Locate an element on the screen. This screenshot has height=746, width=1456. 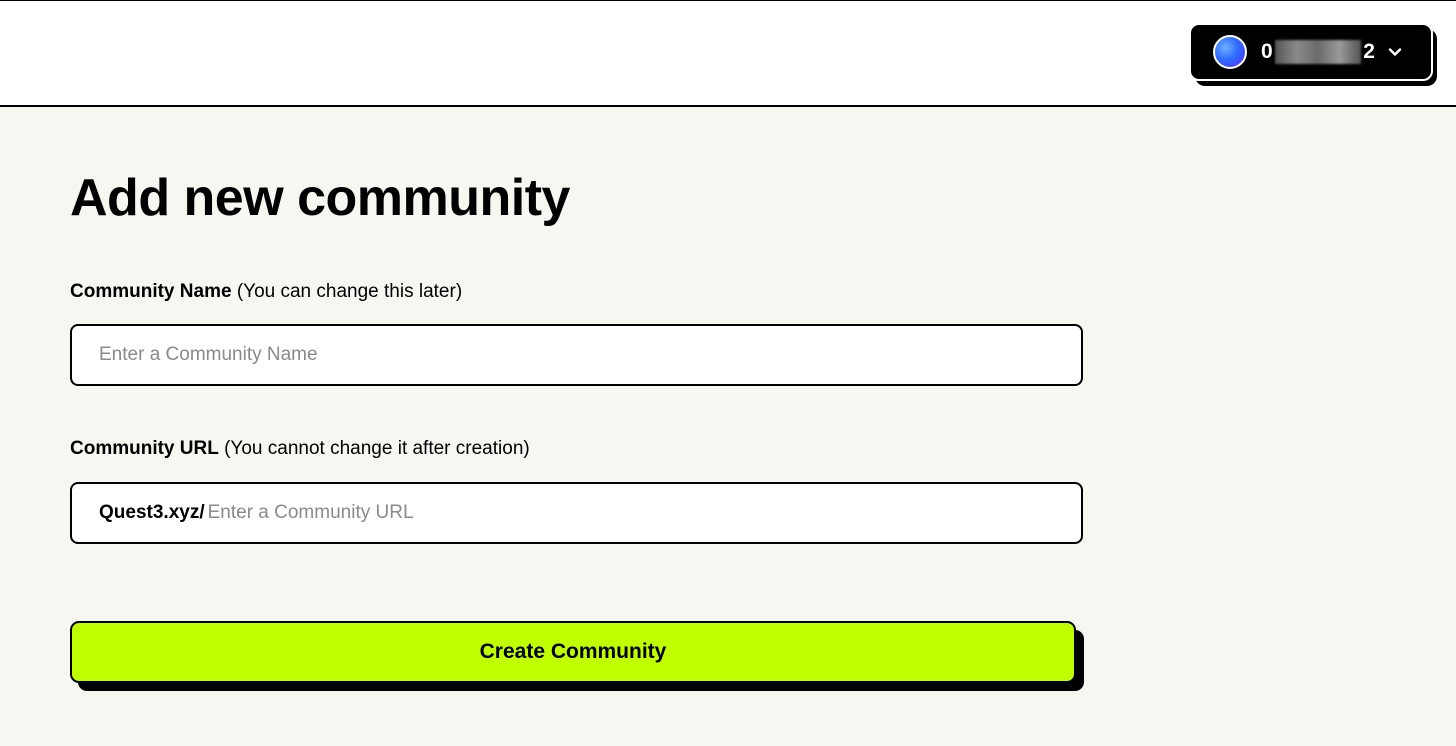
wallet-address-redacted is located at coordinates (1318, 52).